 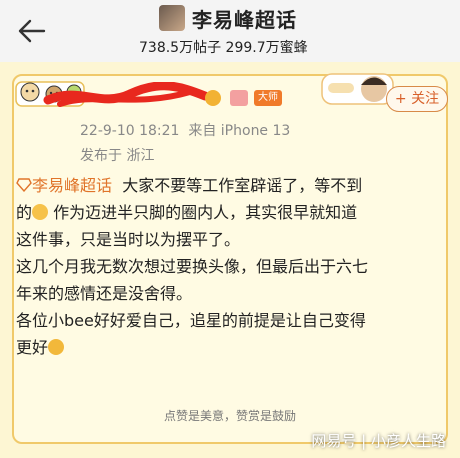 I want to click on post-text-2b: 作为迈进半只脚的圈内人，其实很早就知道, so click(x=205, y=212).